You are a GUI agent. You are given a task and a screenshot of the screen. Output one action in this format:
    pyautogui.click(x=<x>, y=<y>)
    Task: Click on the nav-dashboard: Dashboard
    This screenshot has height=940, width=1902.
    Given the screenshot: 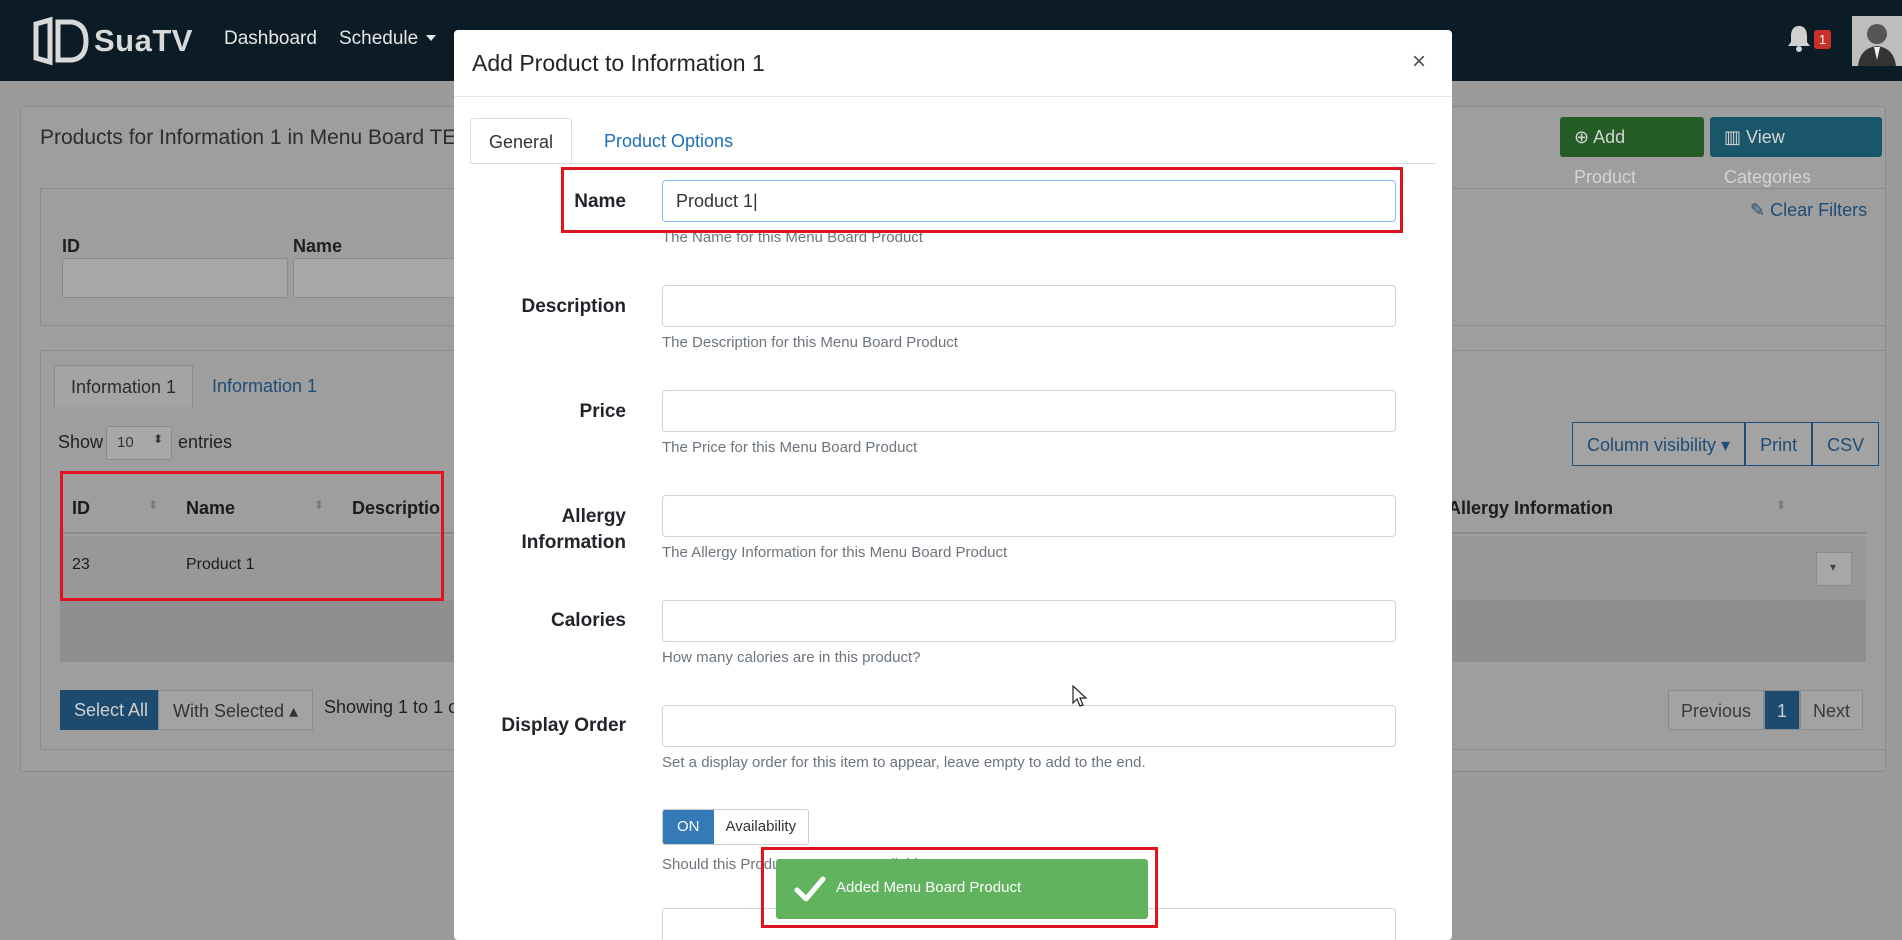 What is the action you would take?
    pyautogui.click(x=270, y=39)
    